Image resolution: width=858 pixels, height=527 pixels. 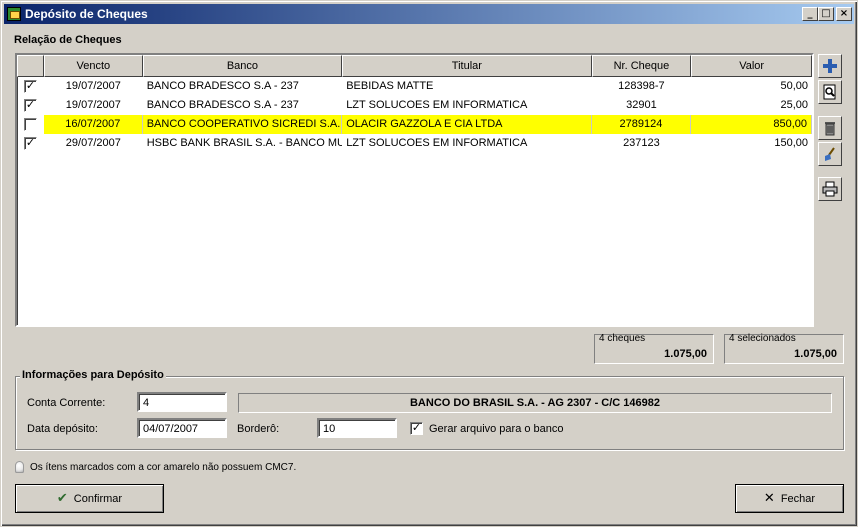 I want to click on cell-valor: 25,00, so click(x=794, y=105).